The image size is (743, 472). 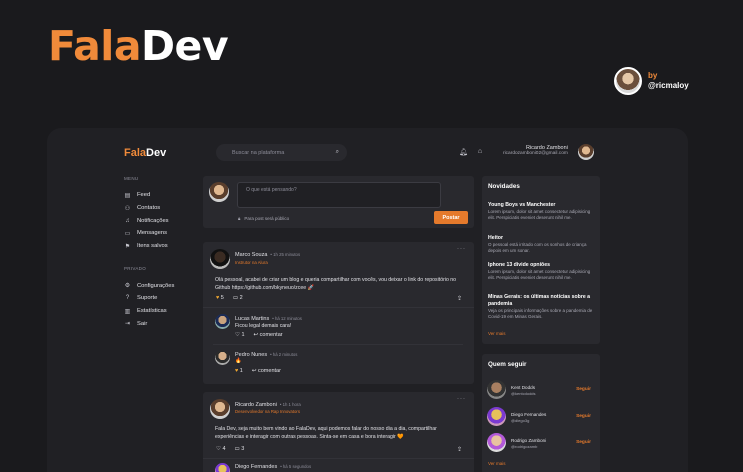 I want to click on comment-author: Lucas Martins • há 12 minutos, so click(x=268, y=319).